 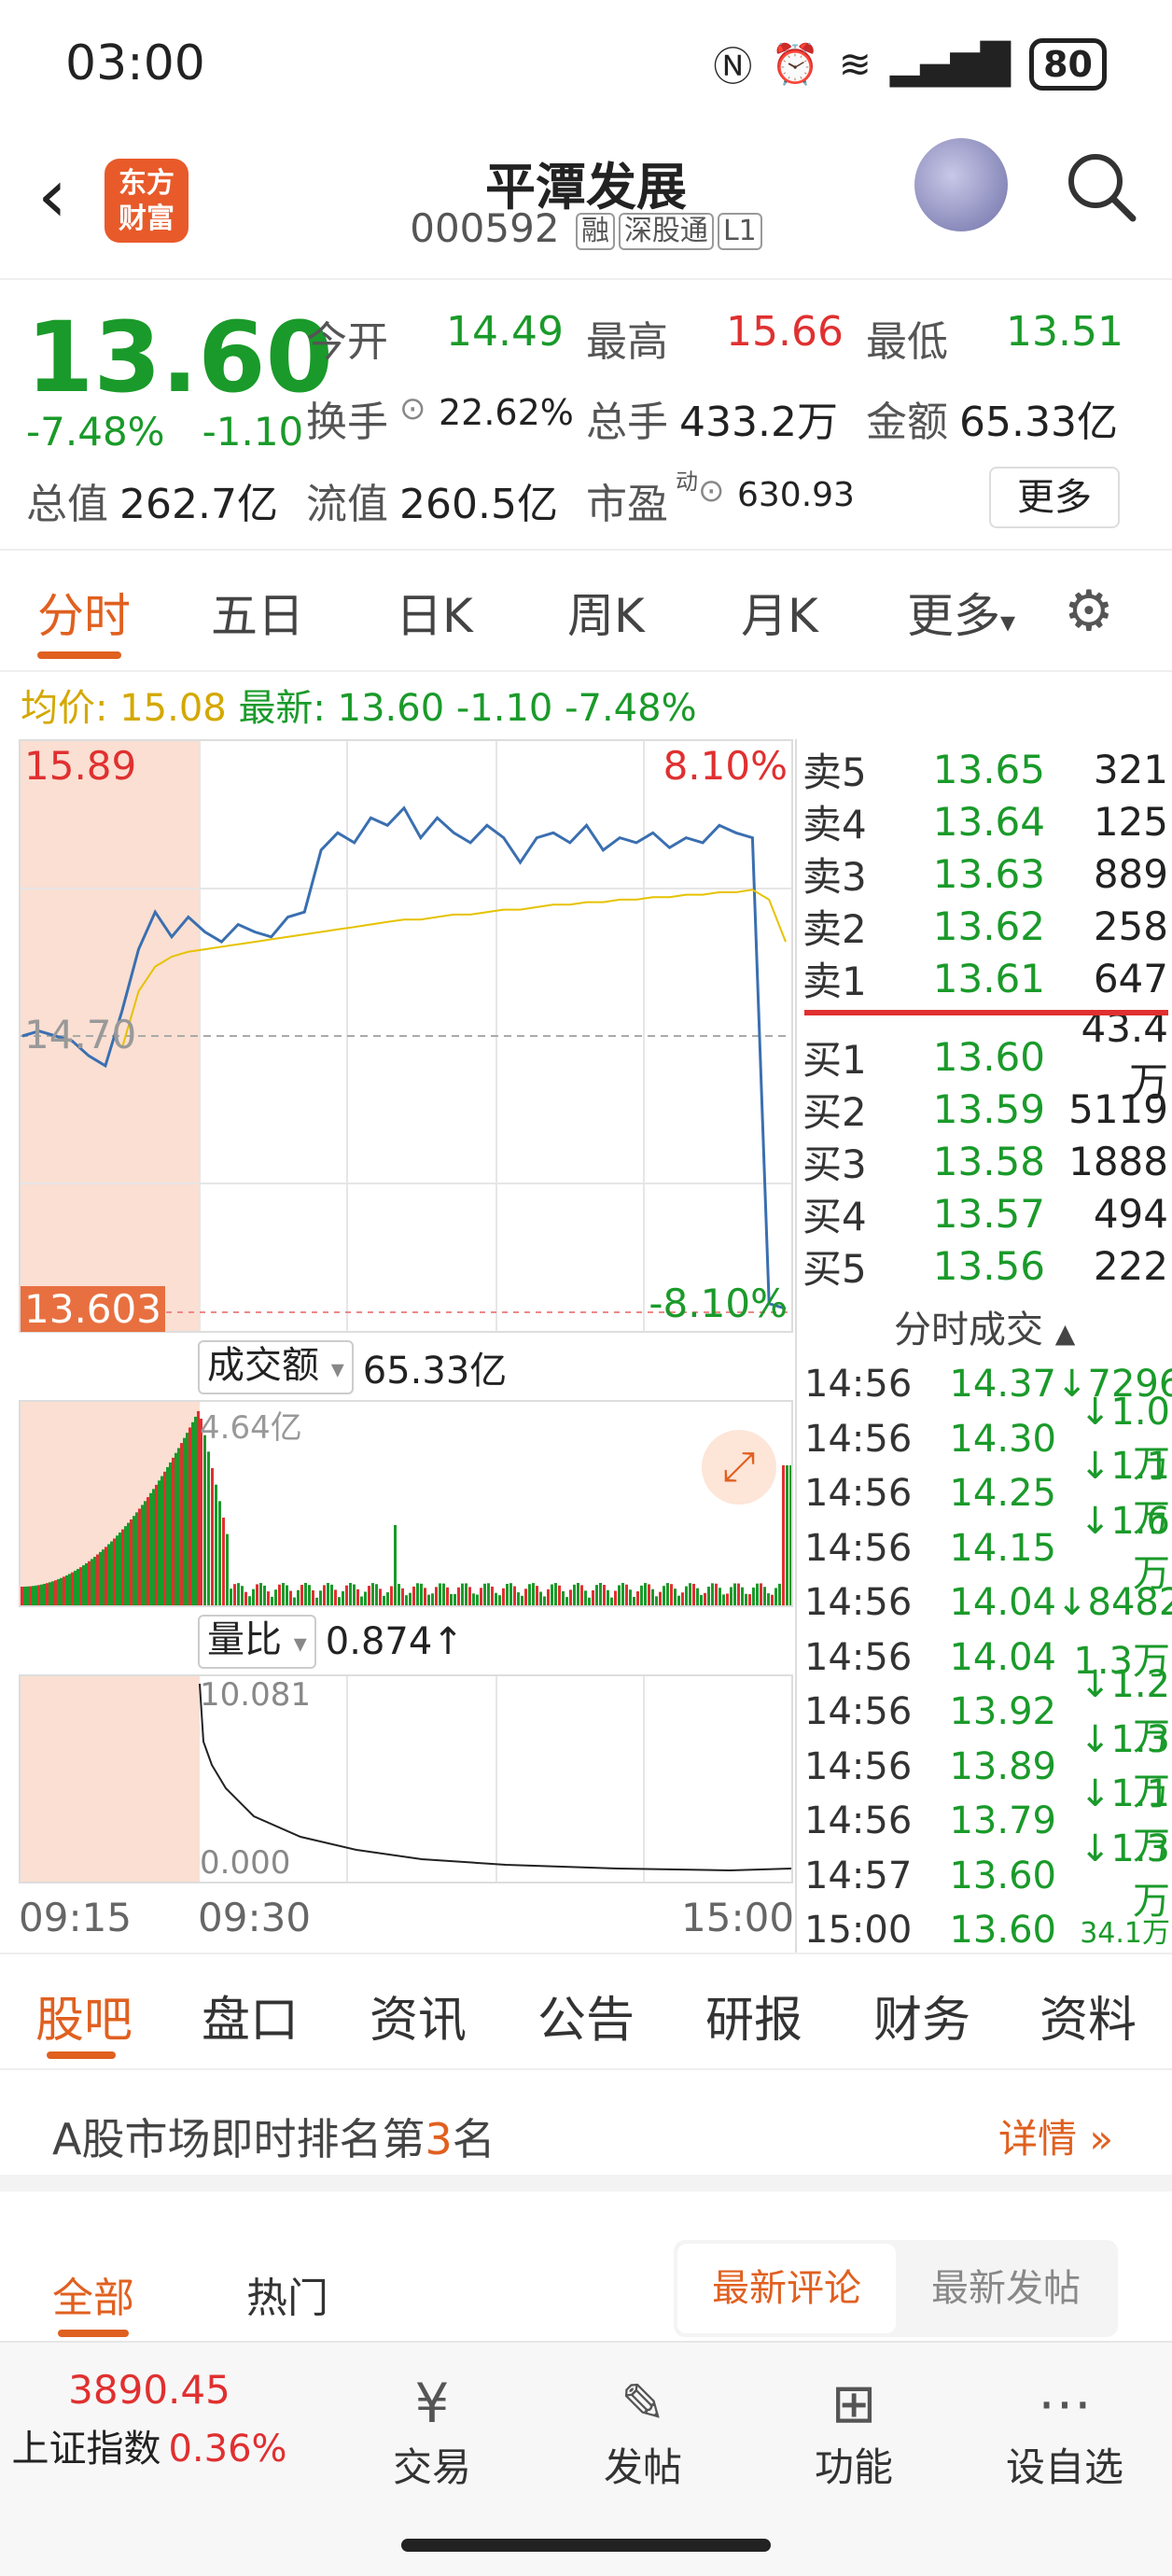 I want to click on nav-trade: ¥ 交易, so click(x=432, y=2432).